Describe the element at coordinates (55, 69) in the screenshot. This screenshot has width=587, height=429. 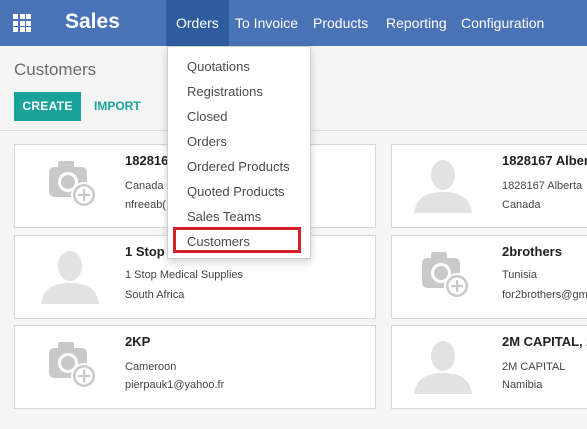
I see `page-title: Customers` at that location.